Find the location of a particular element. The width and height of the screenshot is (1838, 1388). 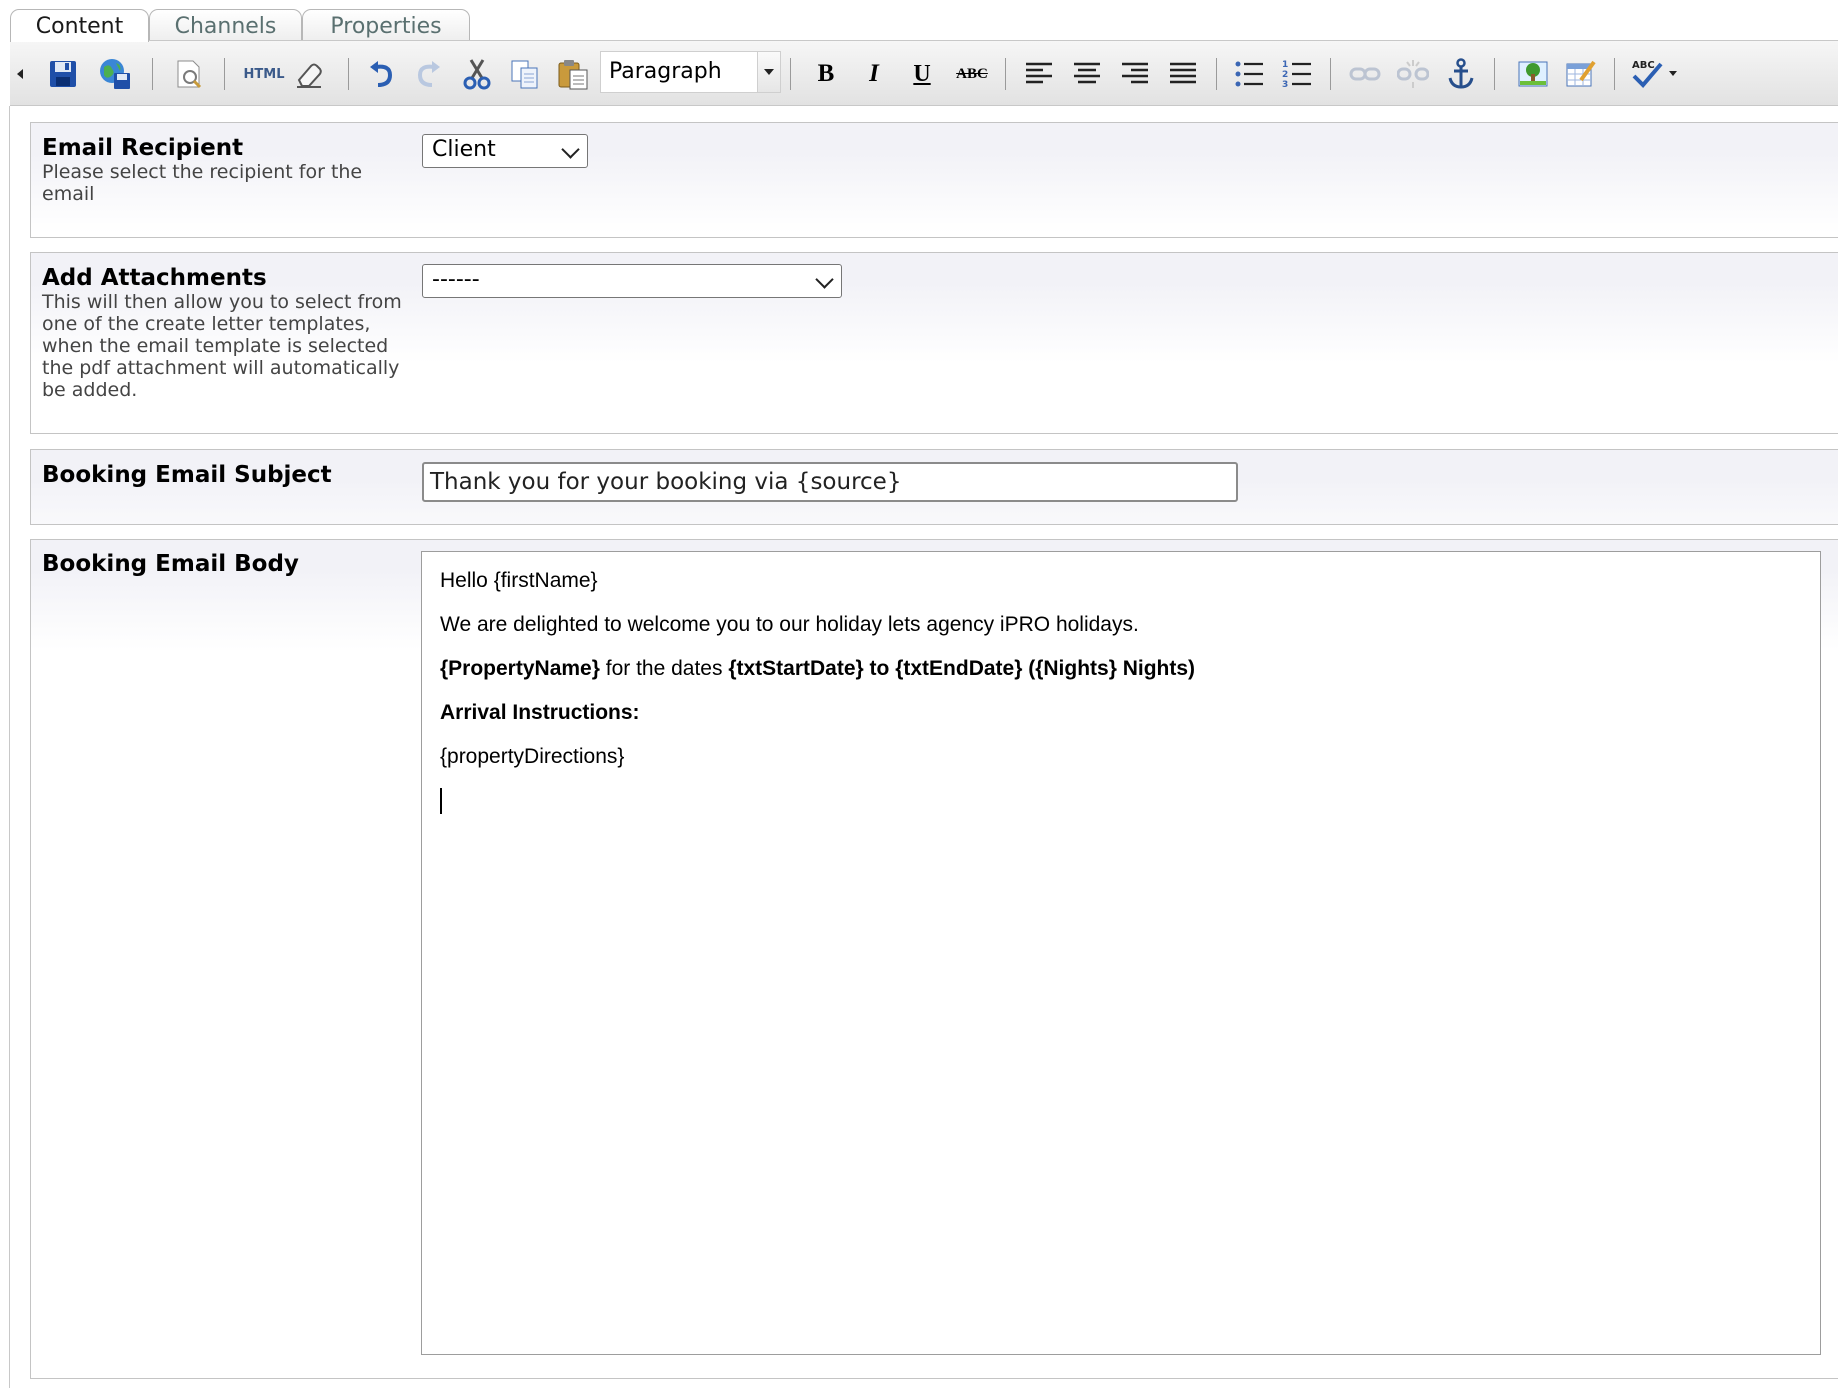

unlink-icon is located at coordinates (1413, 74).